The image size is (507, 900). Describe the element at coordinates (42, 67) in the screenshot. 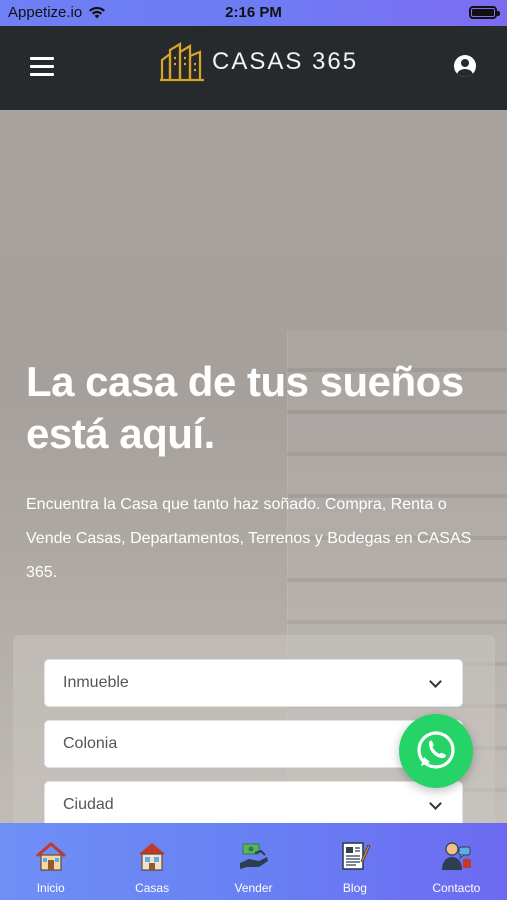

I see `hamburger-menu-icon` at that location.